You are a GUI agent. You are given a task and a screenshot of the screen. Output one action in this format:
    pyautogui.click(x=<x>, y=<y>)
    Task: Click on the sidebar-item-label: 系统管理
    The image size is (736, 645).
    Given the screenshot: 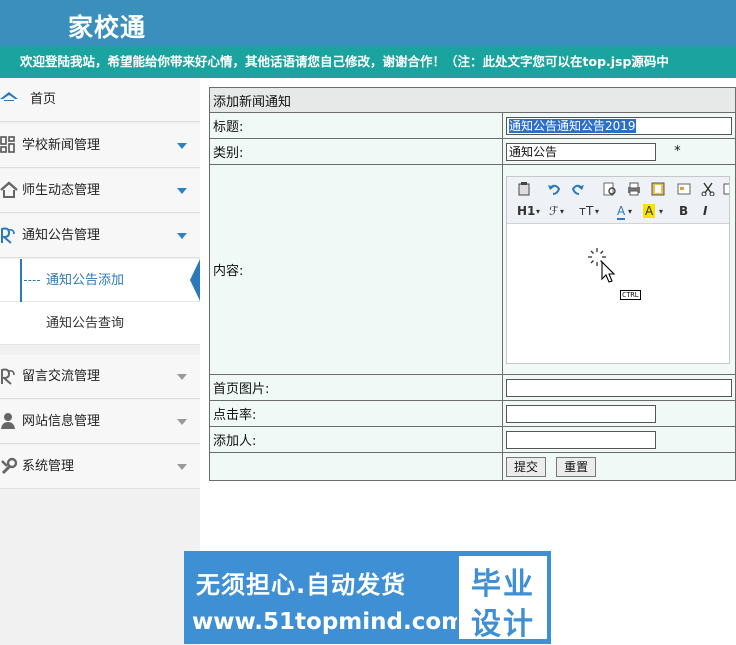 What is the action you would take?
    pyautogui.click(x=48, y=466)
    